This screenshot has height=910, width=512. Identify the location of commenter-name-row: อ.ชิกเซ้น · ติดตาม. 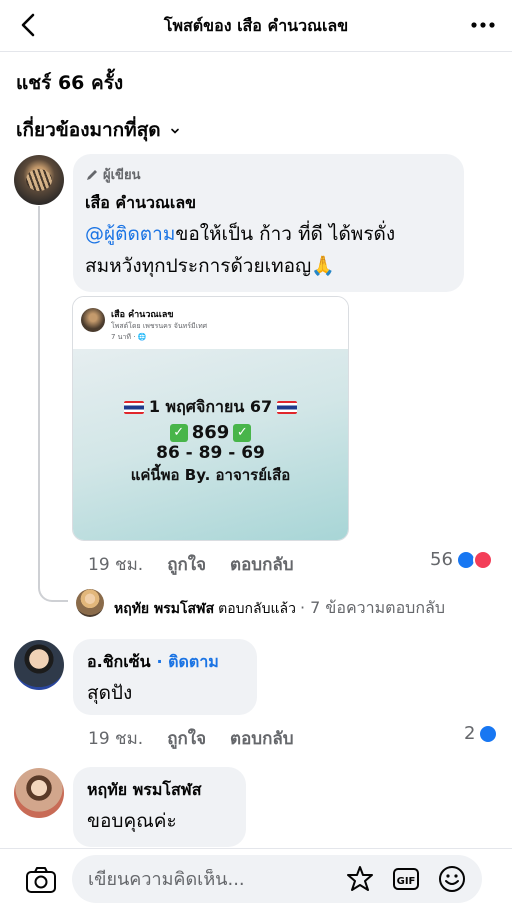
(165, 662).